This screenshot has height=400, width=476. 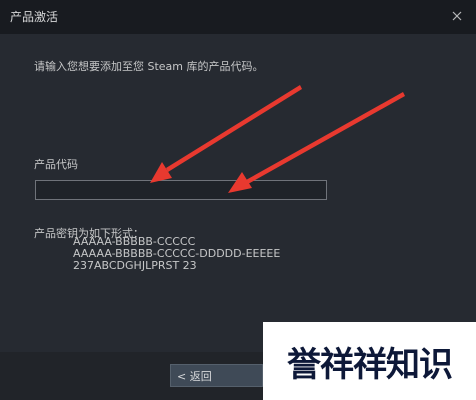 I want to click on product-code-input, so click(x=181, y=190).